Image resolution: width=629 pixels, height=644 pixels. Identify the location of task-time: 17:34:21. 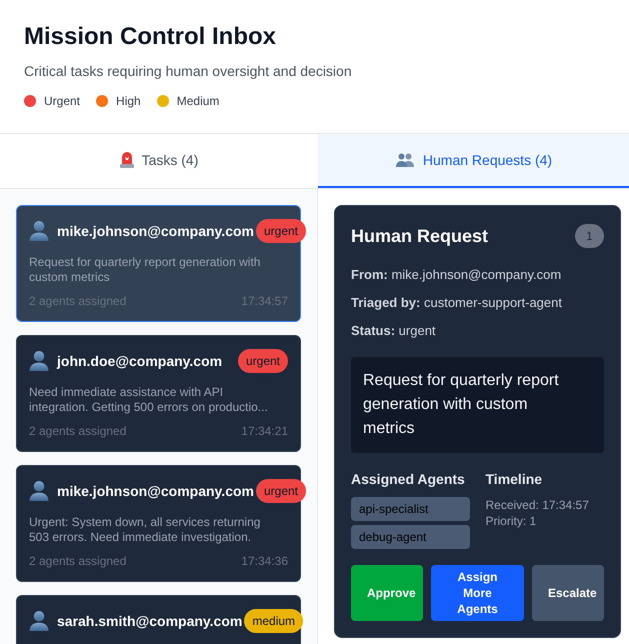
(264, 431).